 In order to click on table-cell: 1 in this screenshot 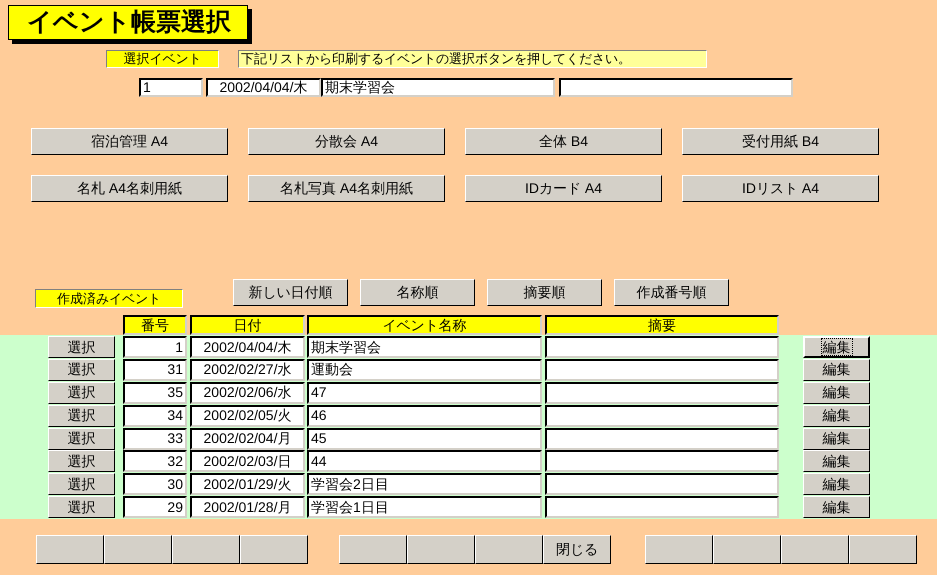, I will do `click(155, 347)`.